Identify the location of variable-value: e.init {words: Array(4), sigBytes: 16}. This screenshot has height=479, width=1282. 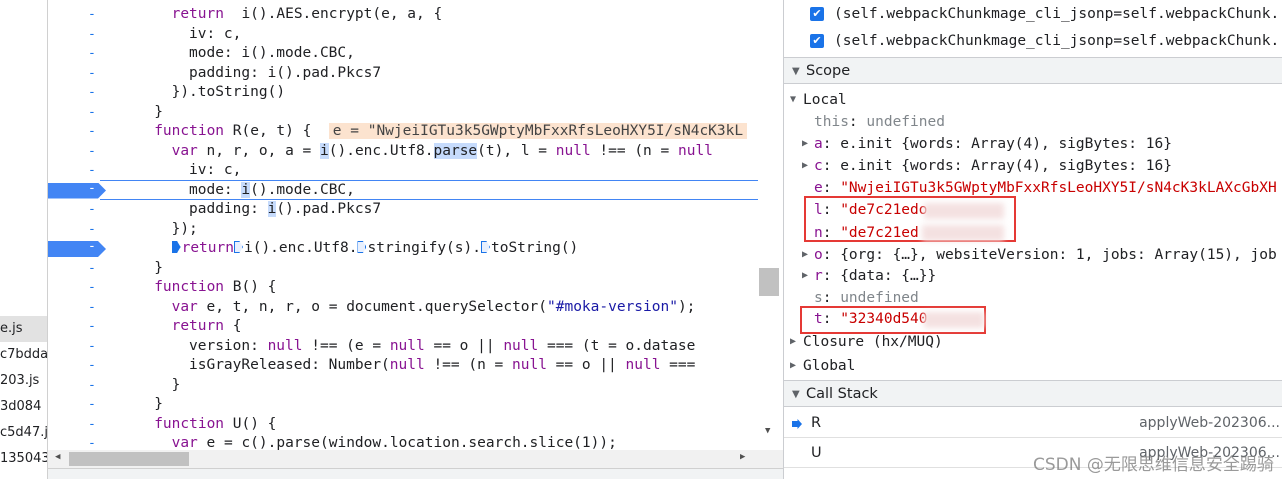
(1006, 166).